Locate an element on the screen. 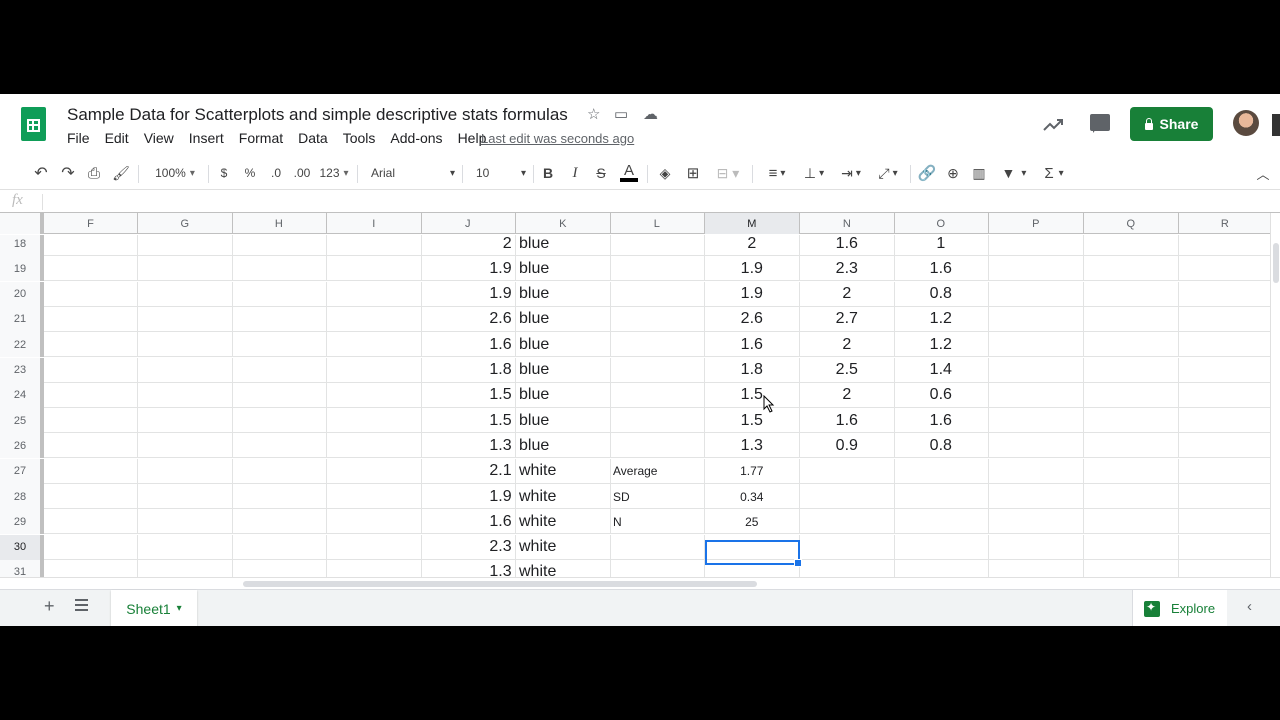 The image size is (1280, 720). cell-o23: 1.4 is located at coordinates (941, 370).